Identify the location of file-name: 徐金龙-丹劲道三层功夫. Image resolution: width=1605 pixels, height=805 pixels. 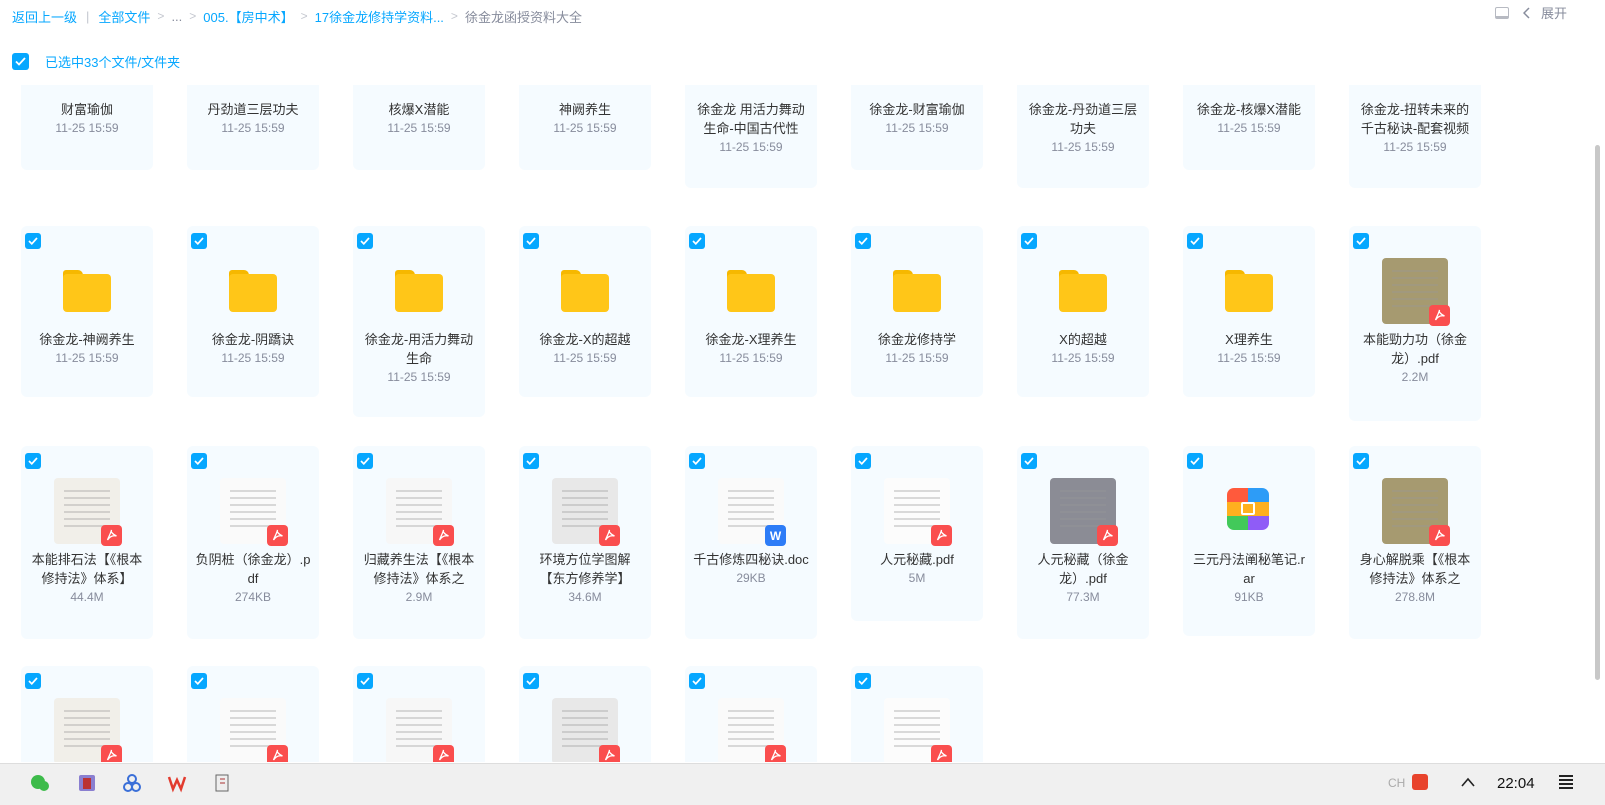
(1083, 119).